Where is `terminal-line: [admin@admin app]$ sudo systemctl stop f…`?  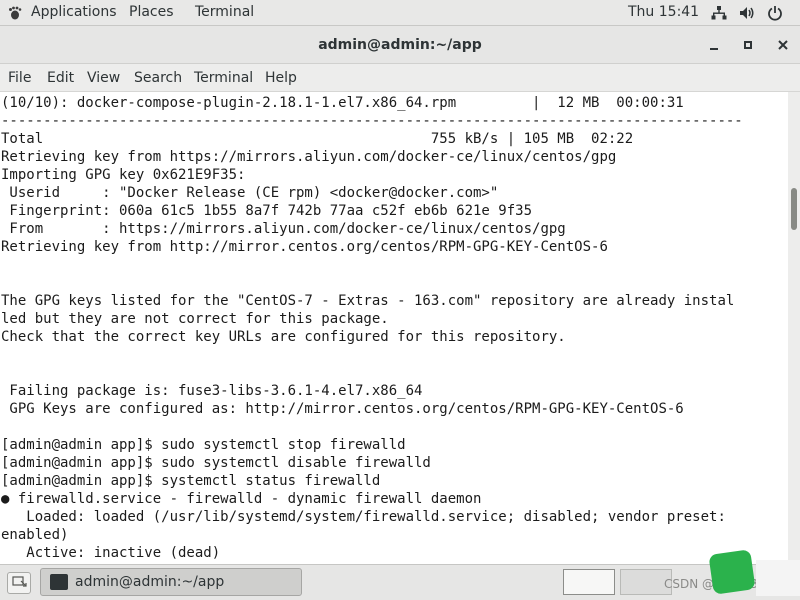
terminal-line: [admin@admin app]$ sudo systemctl stop f… is located at coordinates (203, 445).